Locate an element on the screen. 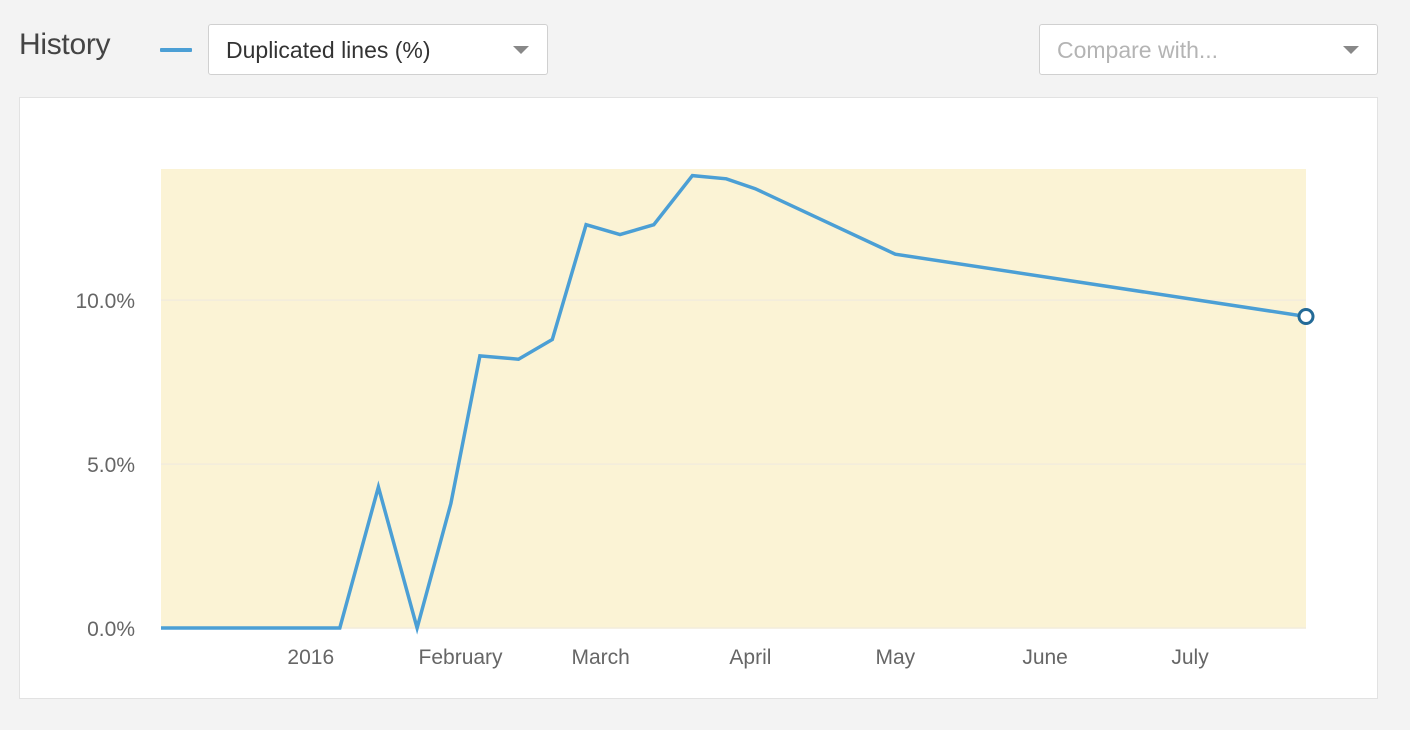 The height and width of the screenshot is (730, 1410). y-tick-label: 10.0% is located at coordinates (105, 301).